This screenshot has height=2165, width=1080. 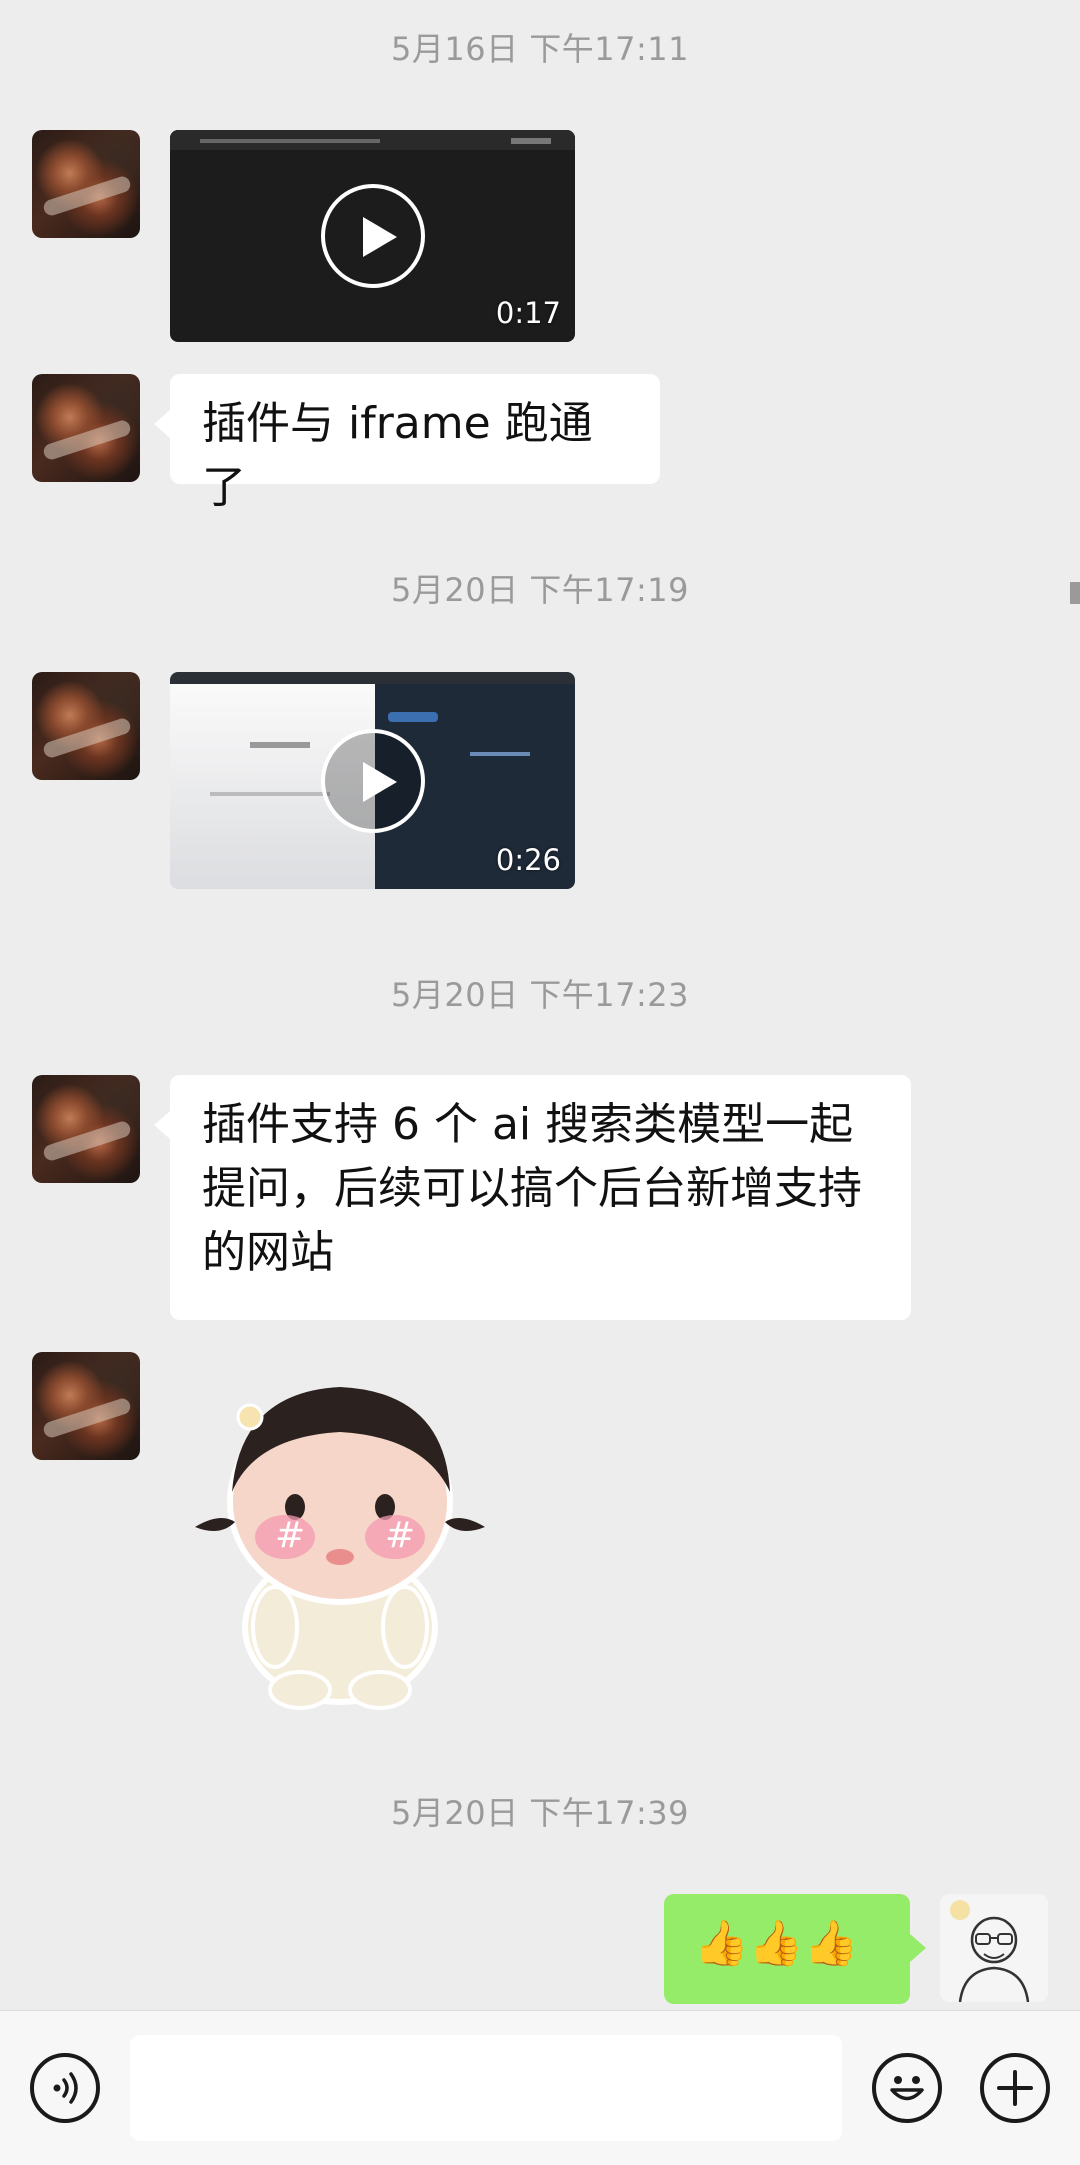 What do you see at coordinates (532, 1188) in the screenshot?
I see `message-text: 插件支持 6 个 ai 搜索类模型一起提问，后续可以搞个后台新增支持的网站` at bounding box center [532, 1188].